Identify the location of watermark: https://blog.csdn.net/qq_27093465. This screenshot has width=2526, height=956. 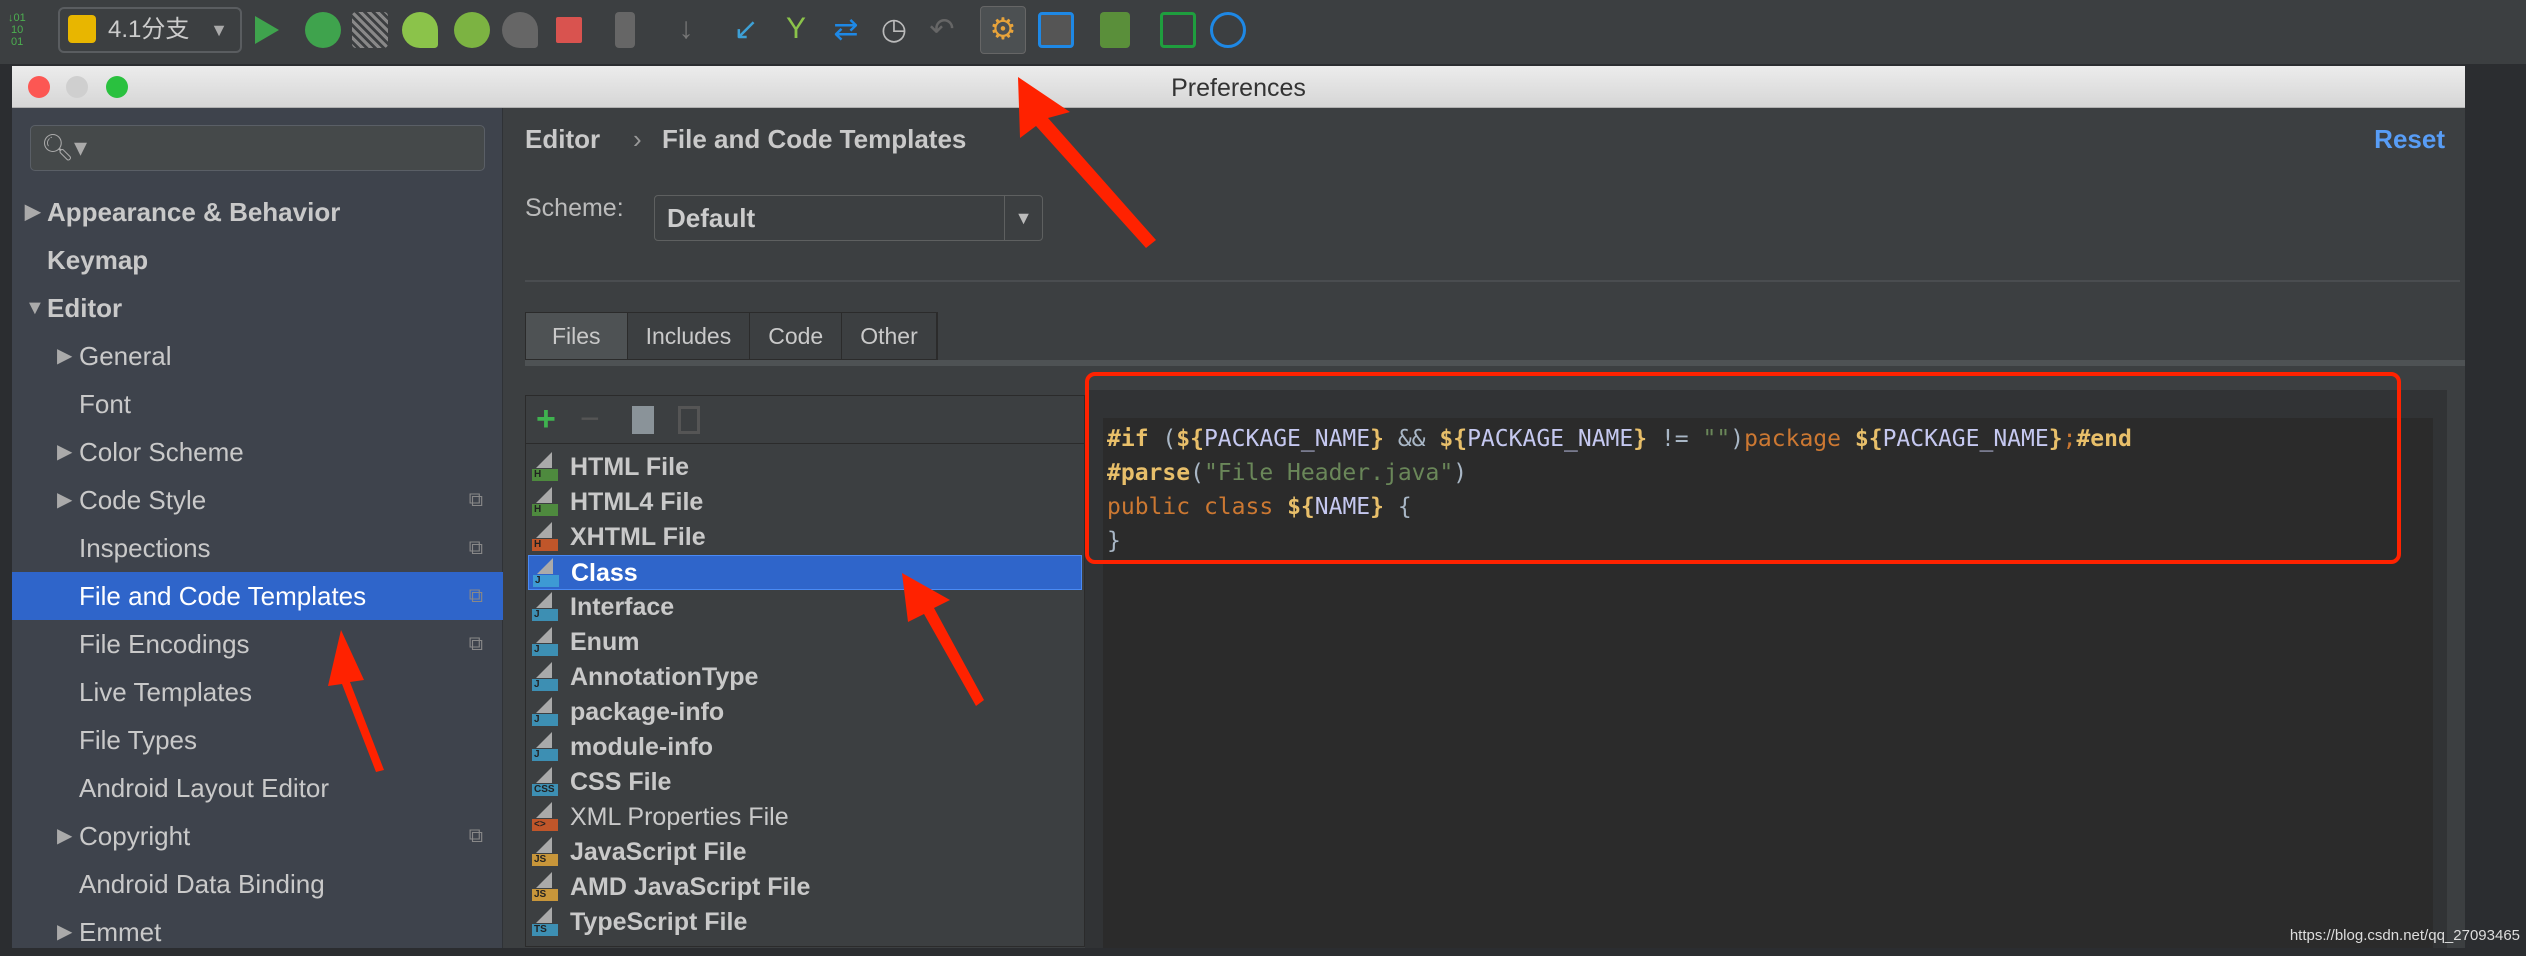
(2404, 935).